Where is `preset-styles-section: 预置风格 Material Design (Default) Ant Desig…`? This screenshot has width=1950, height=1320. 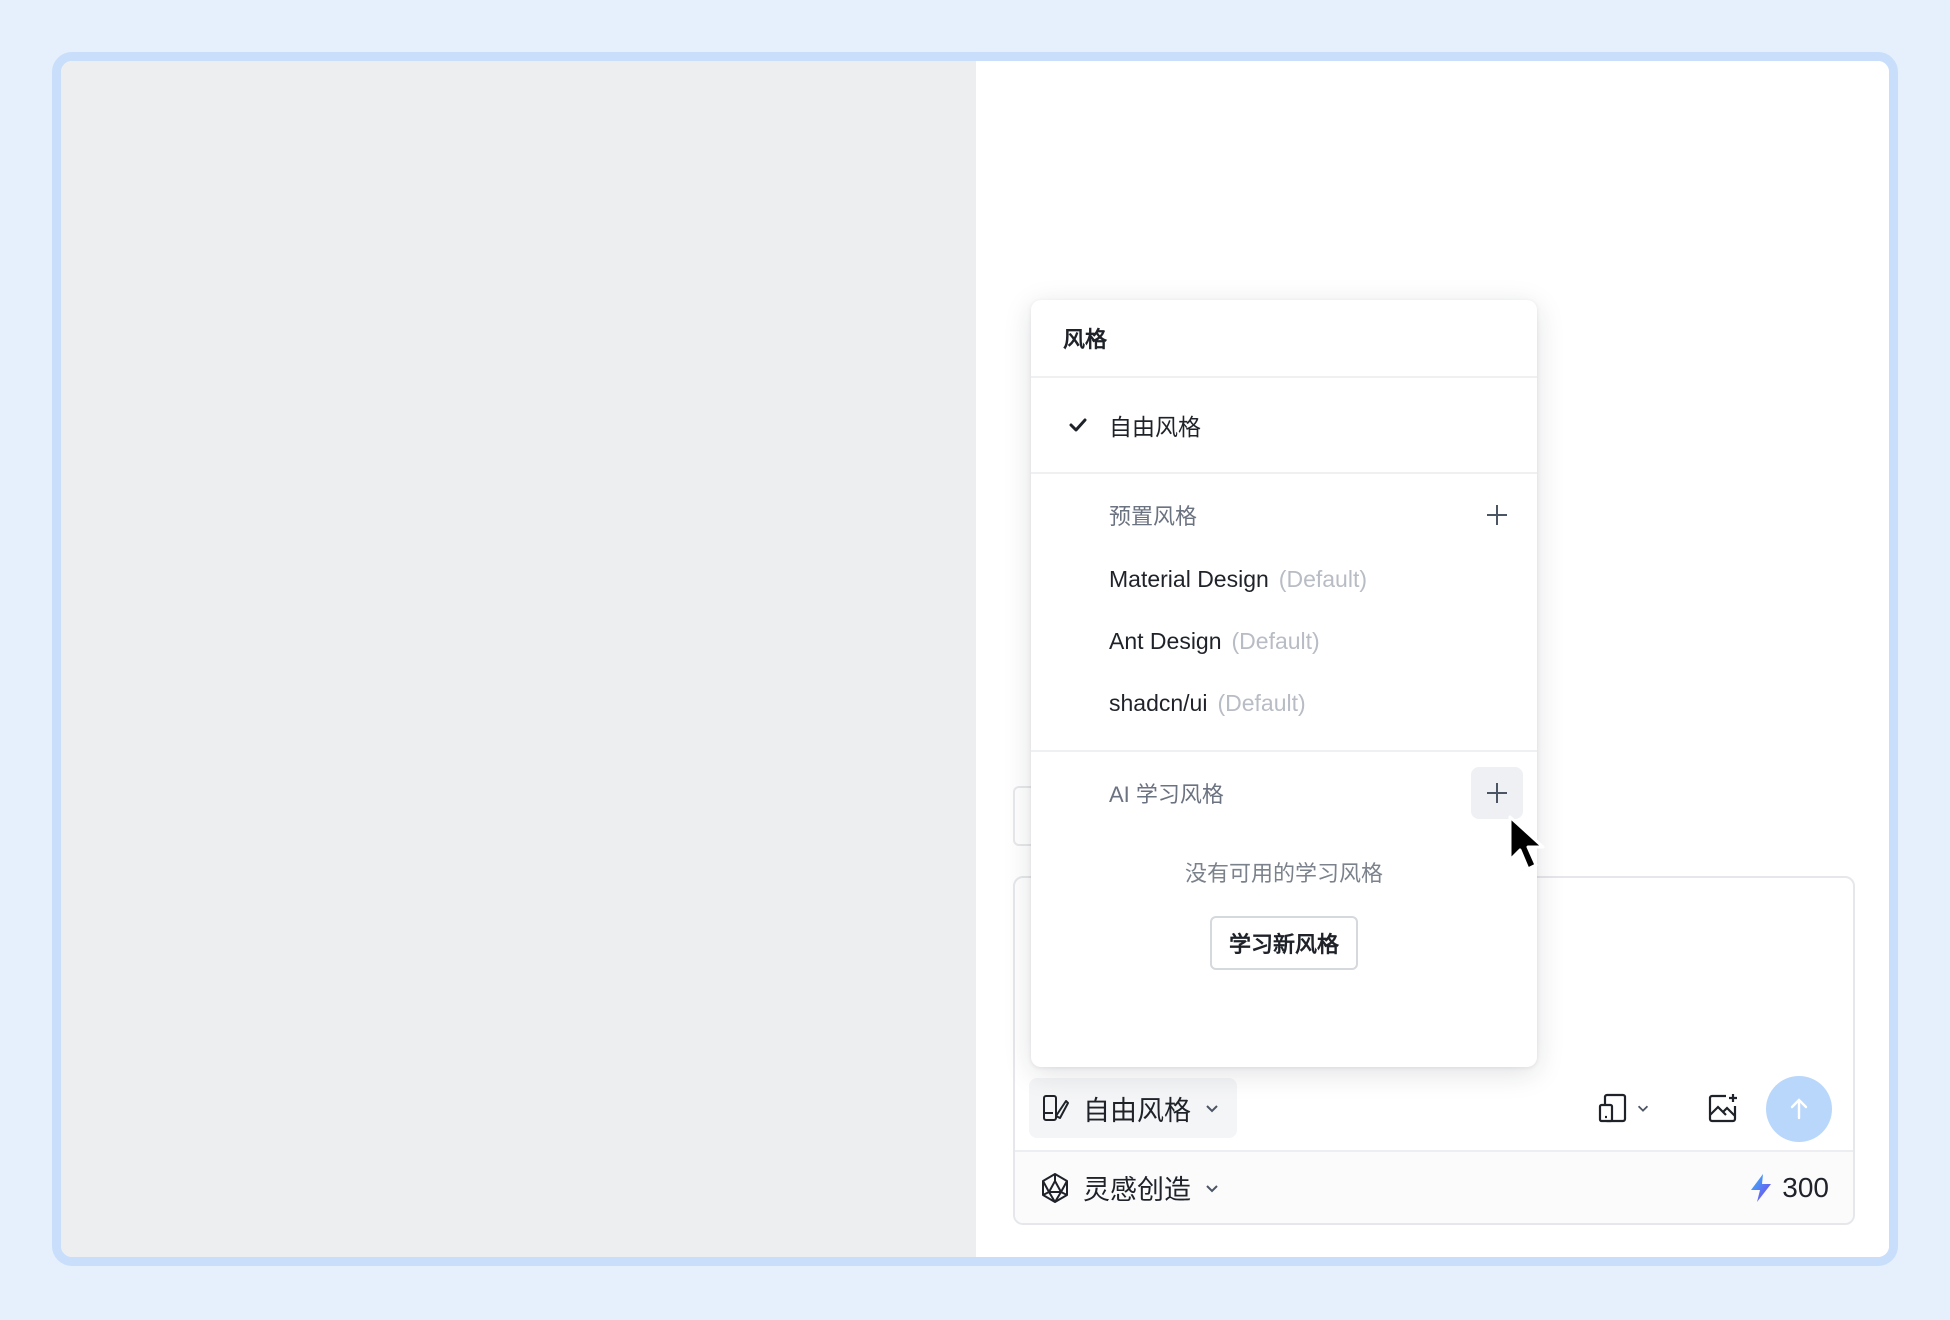
preset-styles-section: 预置风格 Material Design (Default) Ant Desig… is located at coordinates (1284, 613).